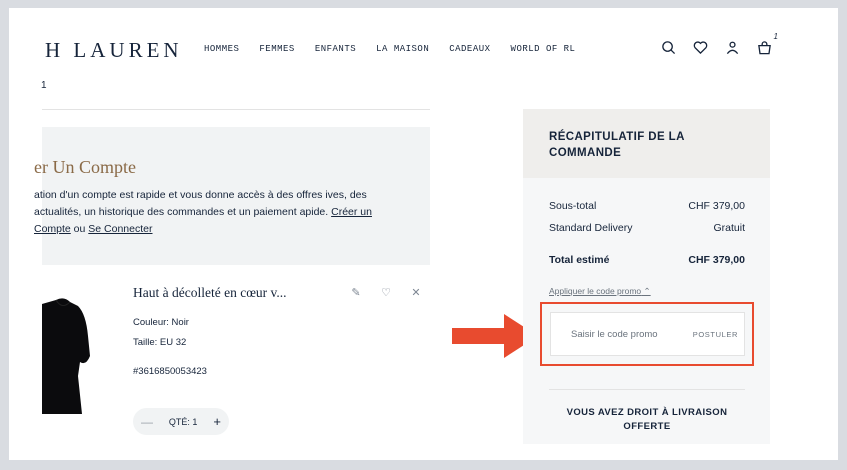  Describe the element at coordinates (617, 145) in the screenshot. I see `summary-title: RÉCAPITULATIF DE LA COMMANDE` at that location.